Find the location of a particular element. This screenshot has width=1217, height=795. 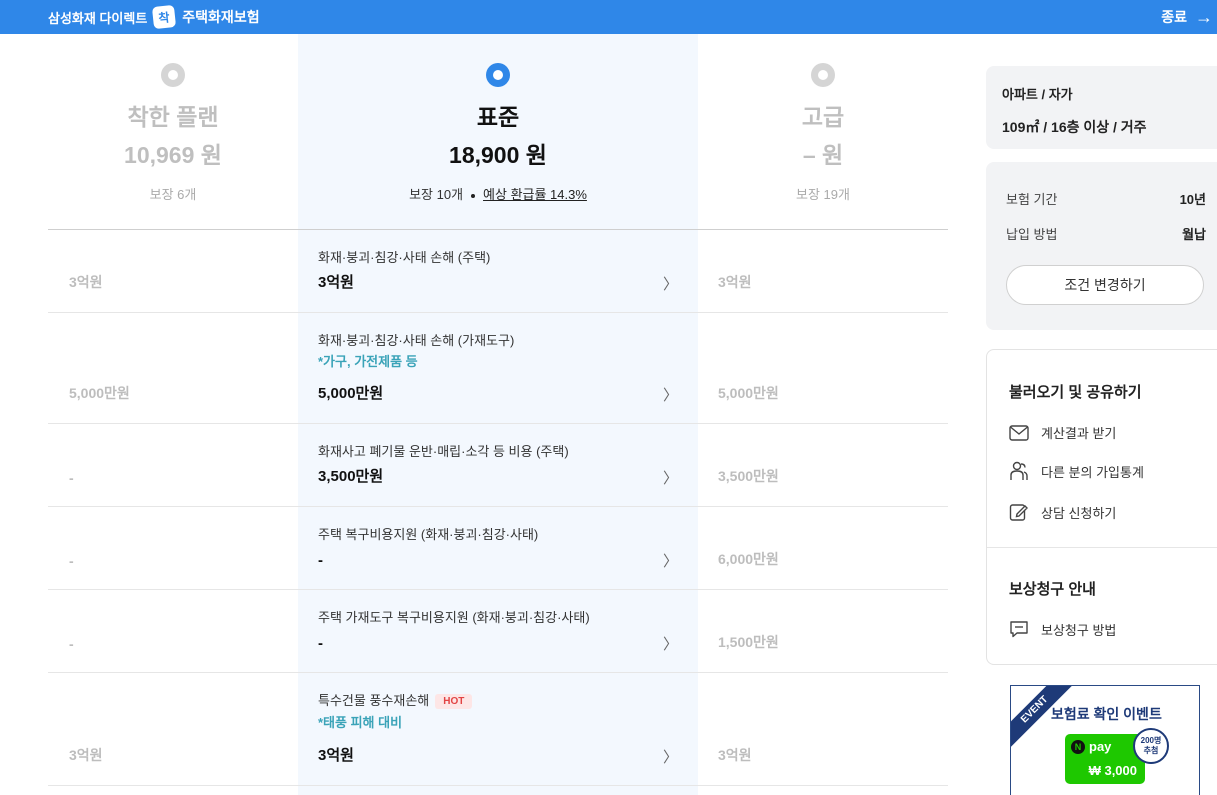

coverage-title: 화재·붕괴·침강·사태 손해 (주택) is located at coordinates (404, 257).